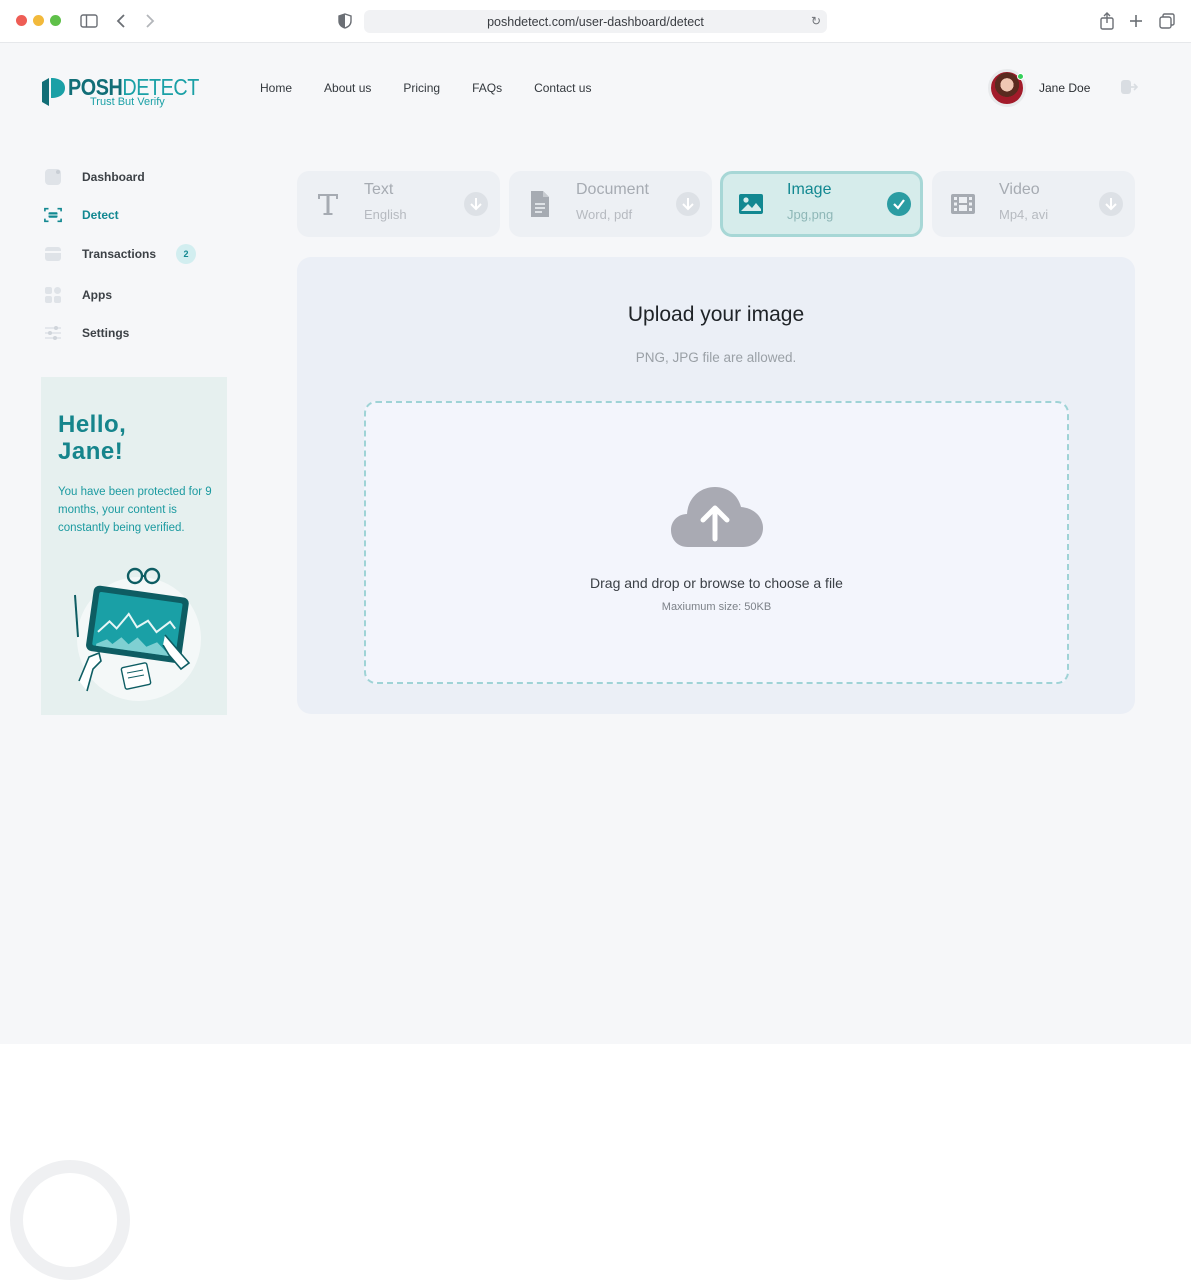 Image resolution: width=1191 pixels, height=1280 pixels. What do you see at coordinates (398, 204) in the screenshot?
I see `type-option-text: Text English` at bounding box center [398, 204].